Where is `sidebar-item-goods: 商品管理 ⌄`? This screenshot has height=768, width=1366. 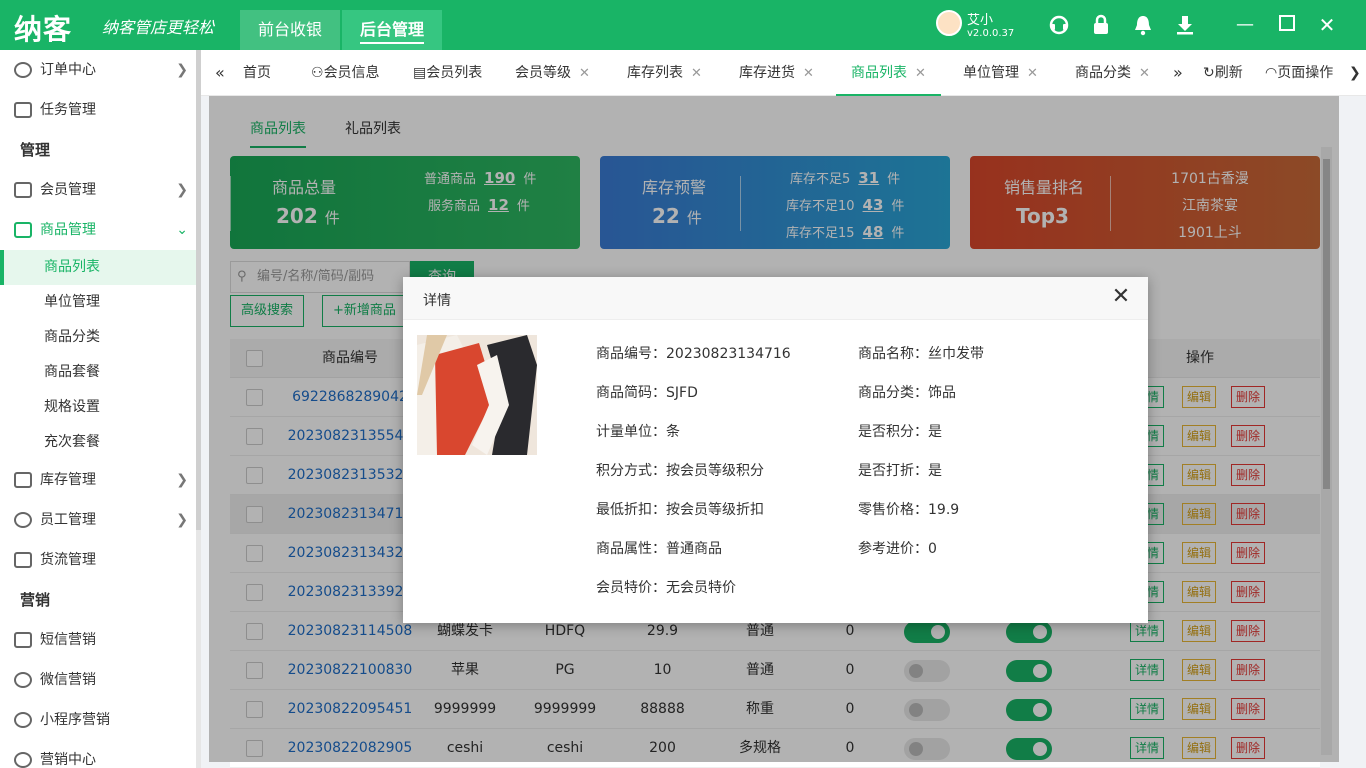
sidebar-item-goods: 商品管理 ⌄ is located at coordinates (98, 230).